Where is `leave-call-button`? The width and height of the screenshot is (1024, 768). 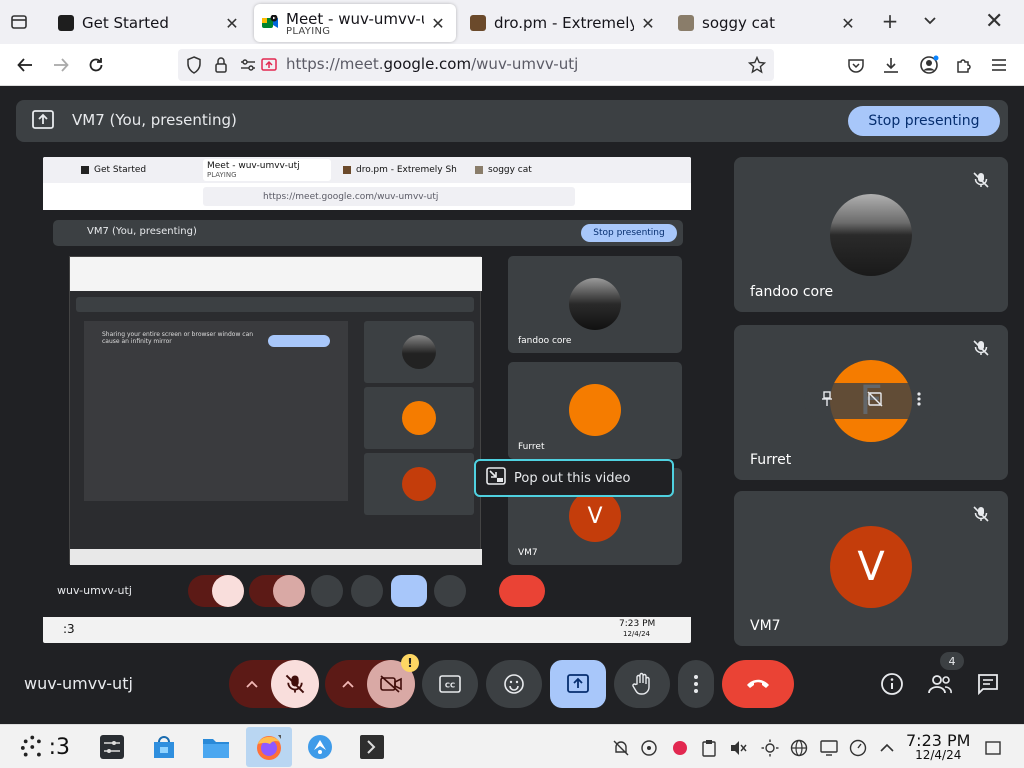 leave-call-button is located at coordinates (758, 684).